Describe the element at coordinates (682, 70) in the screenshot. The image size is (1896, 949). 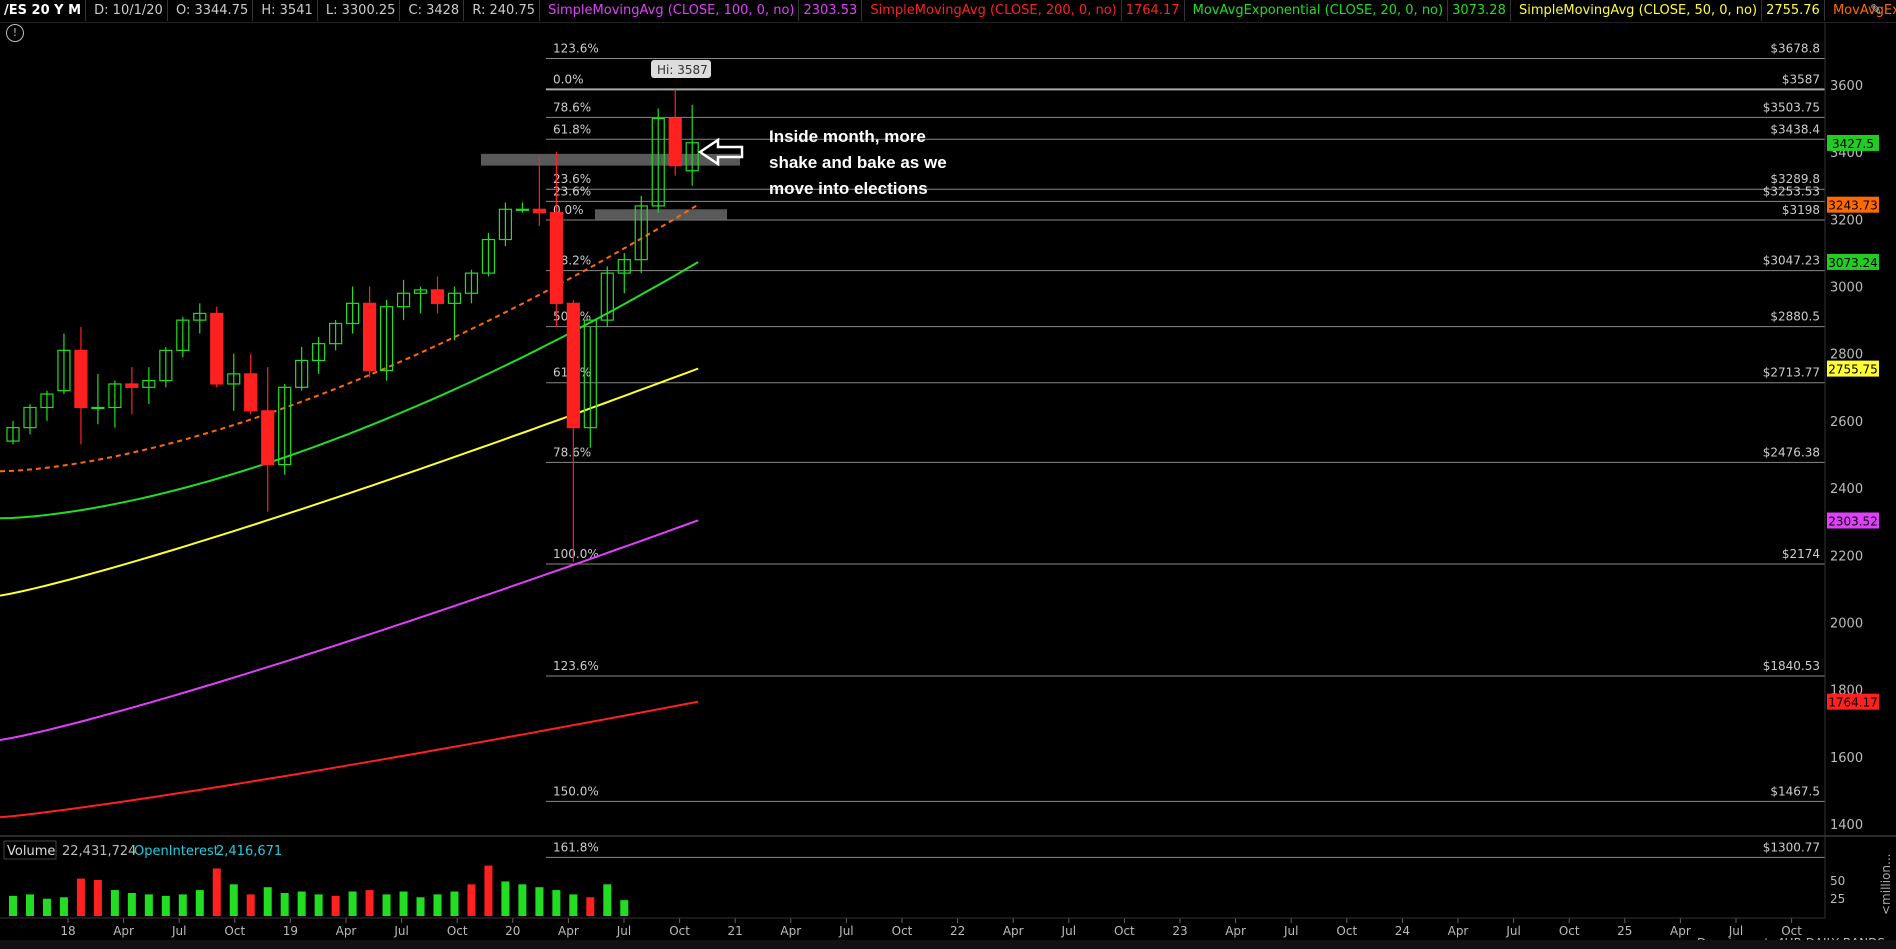
I see `hi-label: Hi: 3587` at that location.